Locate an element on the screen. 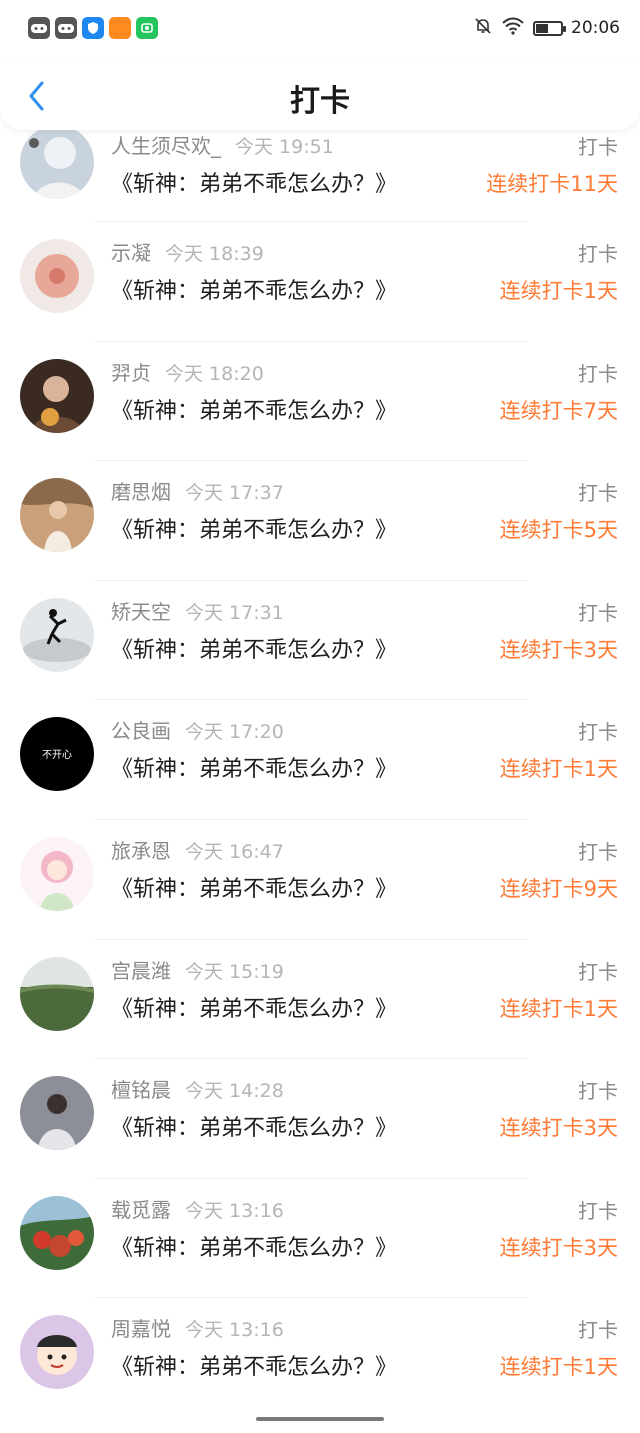 The height and width of the screenshot is (1433, 640). user-info: 周嘉悦 今天 13:16 is located at coordinates (197, 1327).